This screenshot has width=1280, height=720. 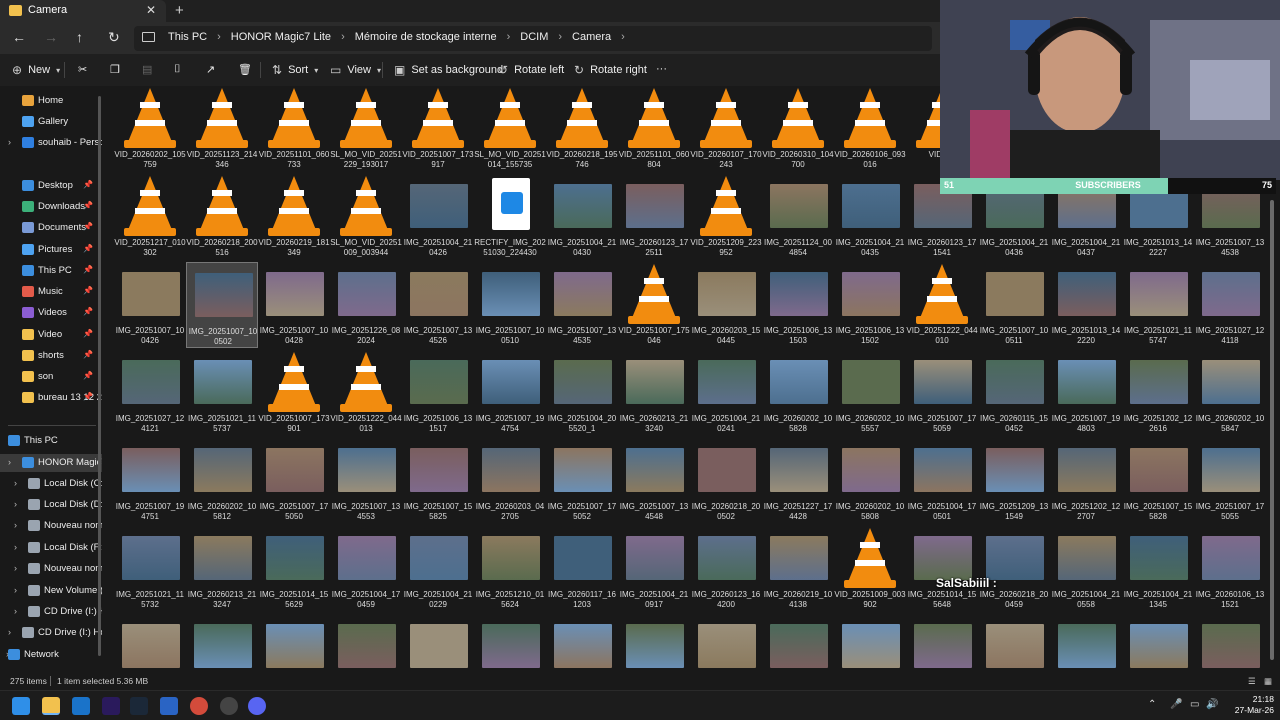 I want to click on file-item: IMG_20251007_100510, so click(x=510, y=305).